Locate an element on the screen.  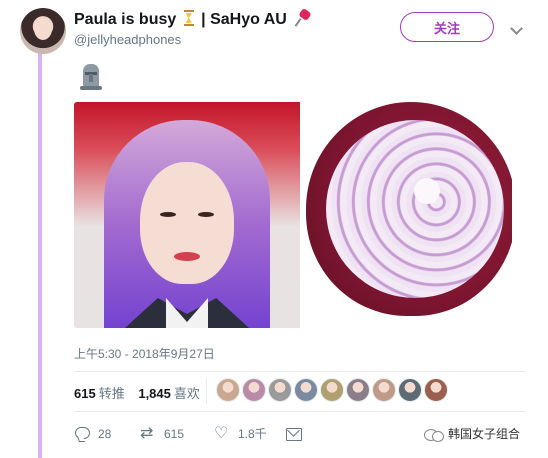
watermark-text: 韩国女子组合 is located at coordinates (484, 434).